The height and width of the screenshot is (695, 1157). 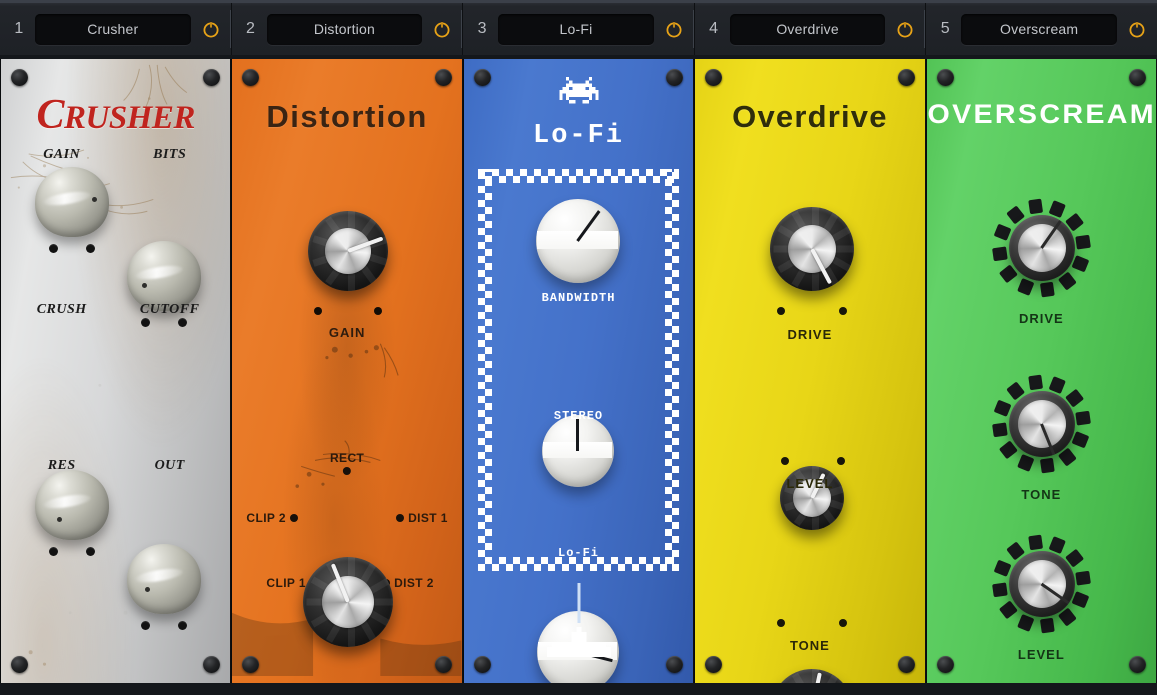 What do you see at coordinates (807, 29) in the screenshot?
I see `slot-name-field: Overdrive` at bounding box center [807, 29].